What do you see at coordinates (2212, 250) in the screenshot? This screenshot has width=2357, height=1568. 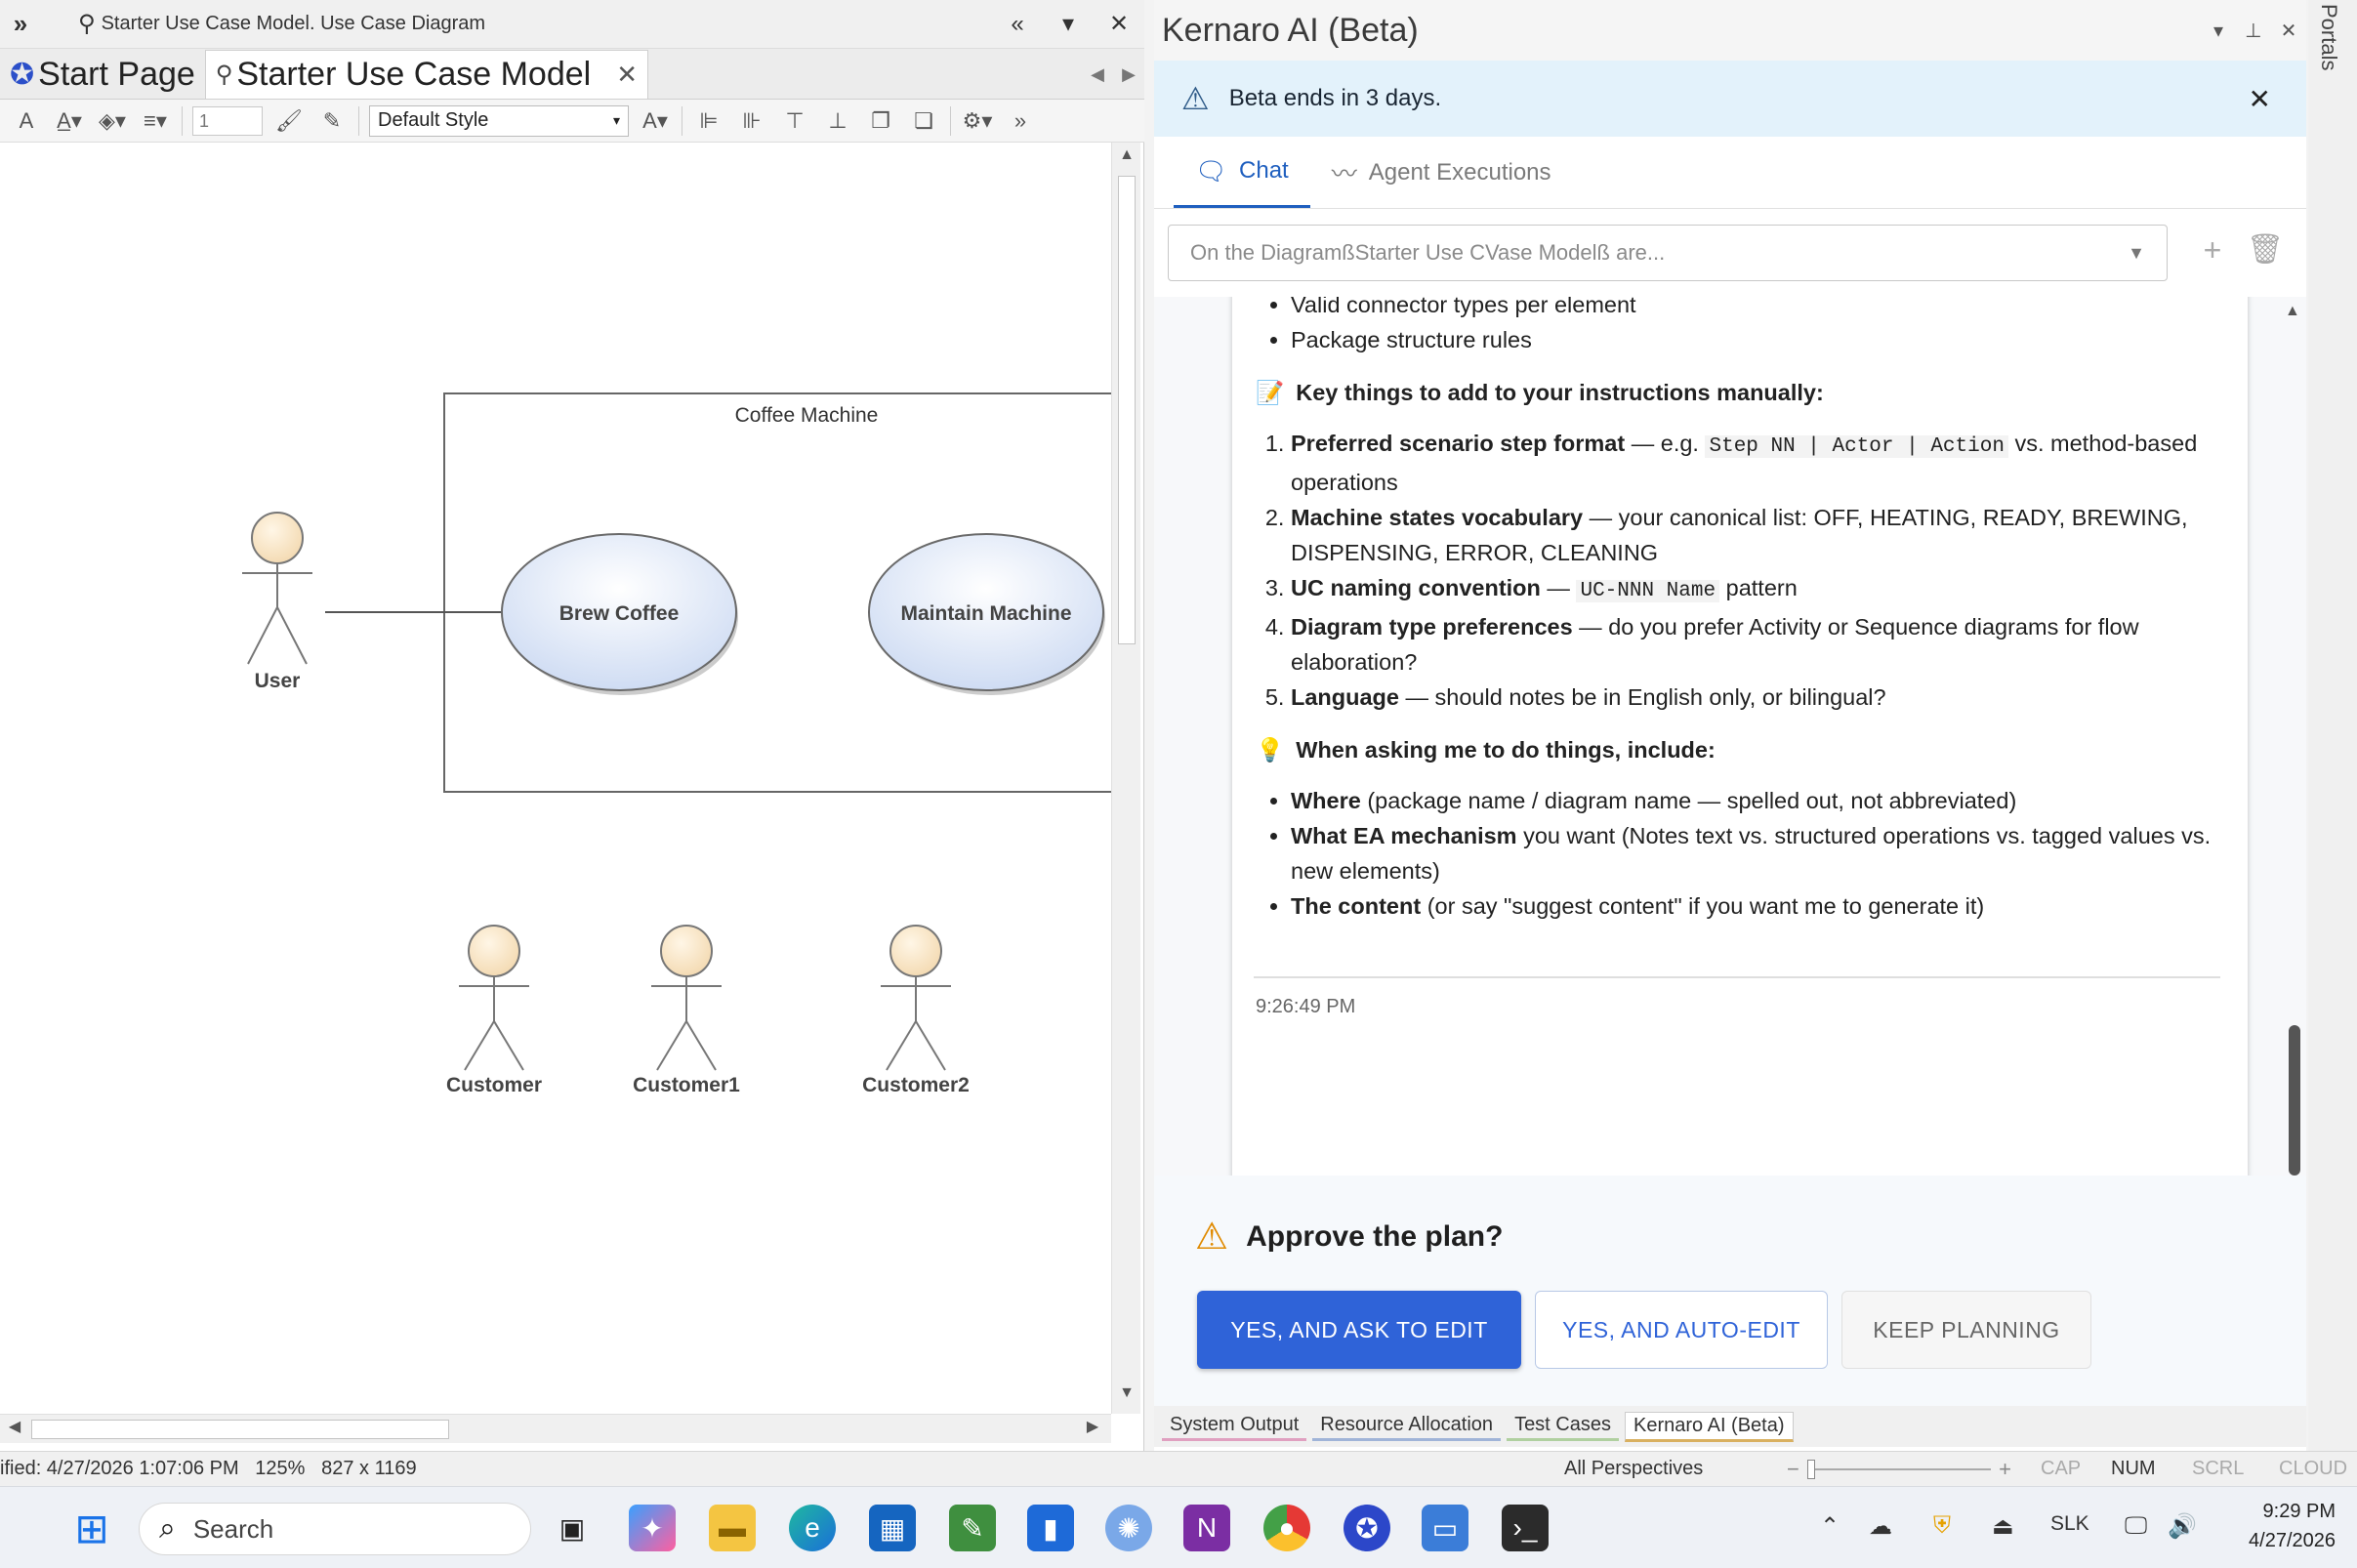 I see `new-conversation-icon: +` at bounding box center [2212, 250].